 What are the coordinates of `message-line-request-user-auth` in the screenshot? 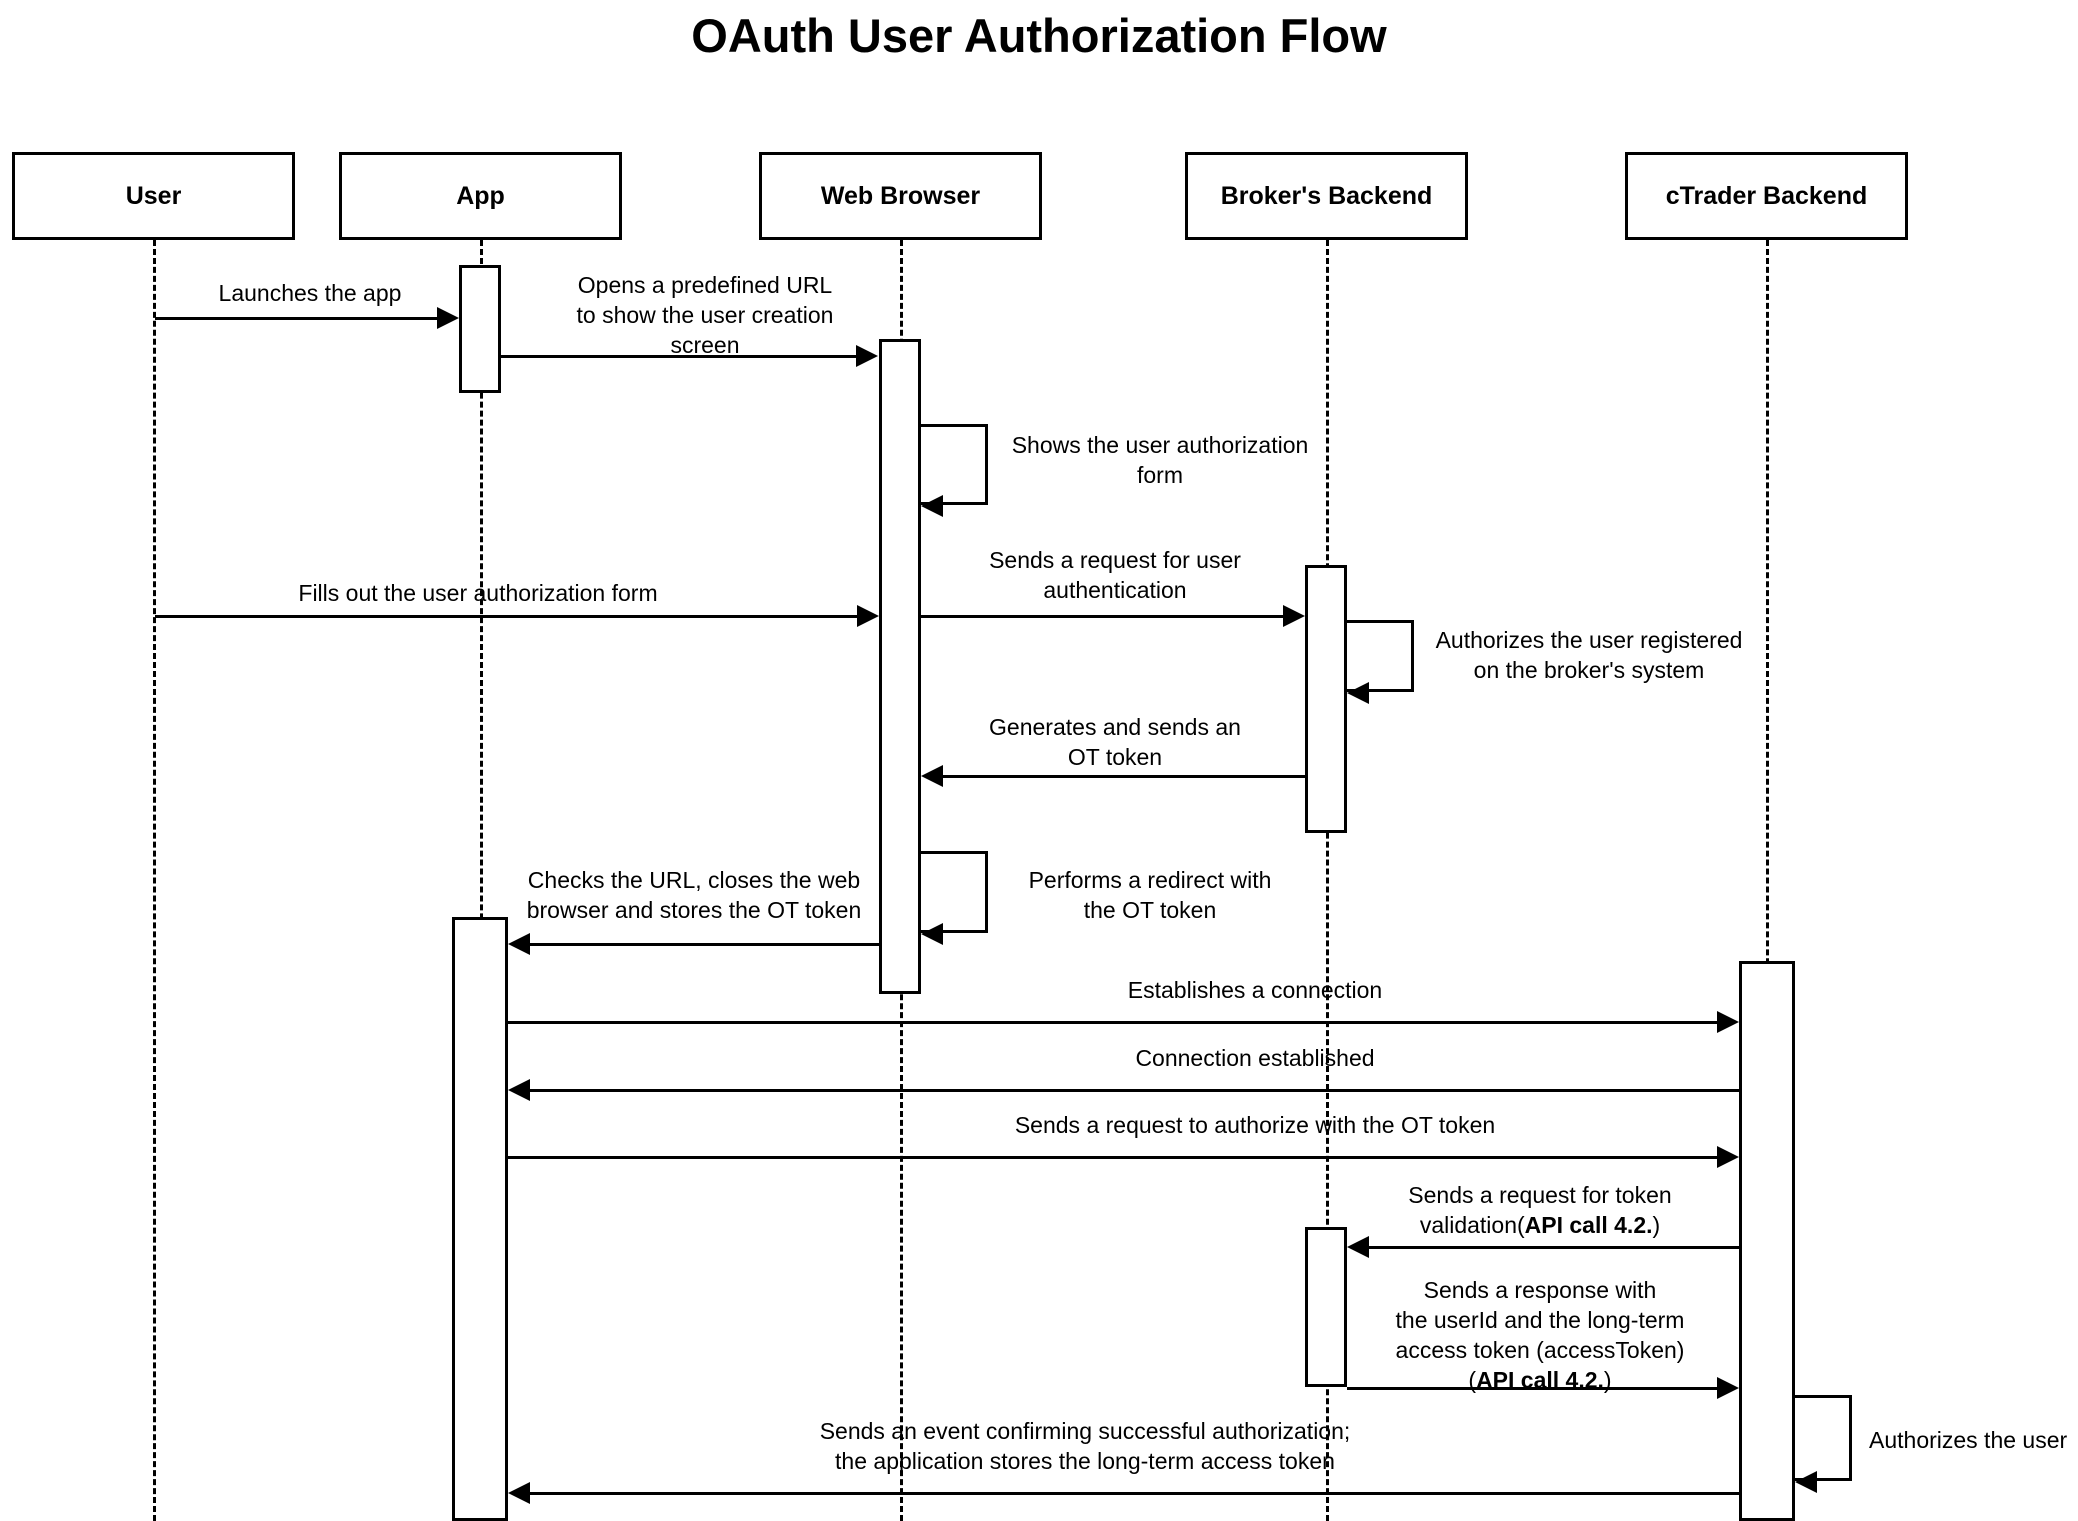 It's located at (1102, 616).